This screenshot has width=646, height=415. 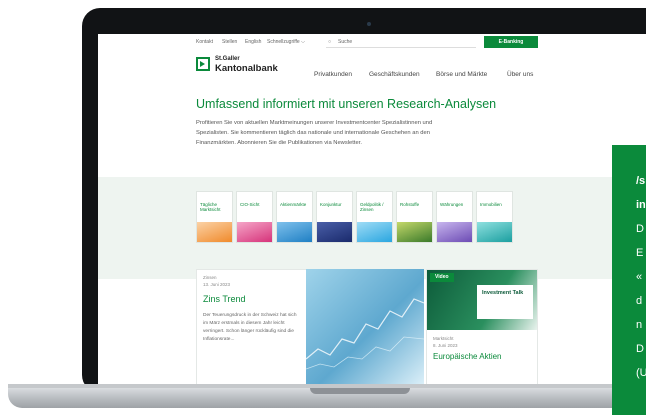 What do you see at coordinates (369, 24) in the screenshot?
I see `camera-dot` at bounding box center [369, 24].